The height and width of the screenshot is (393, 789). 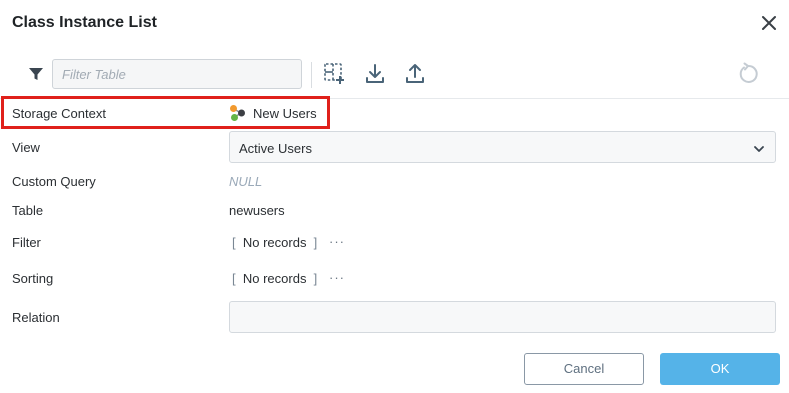 What do you see at coordinates (257, 210) in the screenshot?
I see `table-value: newusers` at bounding box center [257, 210].